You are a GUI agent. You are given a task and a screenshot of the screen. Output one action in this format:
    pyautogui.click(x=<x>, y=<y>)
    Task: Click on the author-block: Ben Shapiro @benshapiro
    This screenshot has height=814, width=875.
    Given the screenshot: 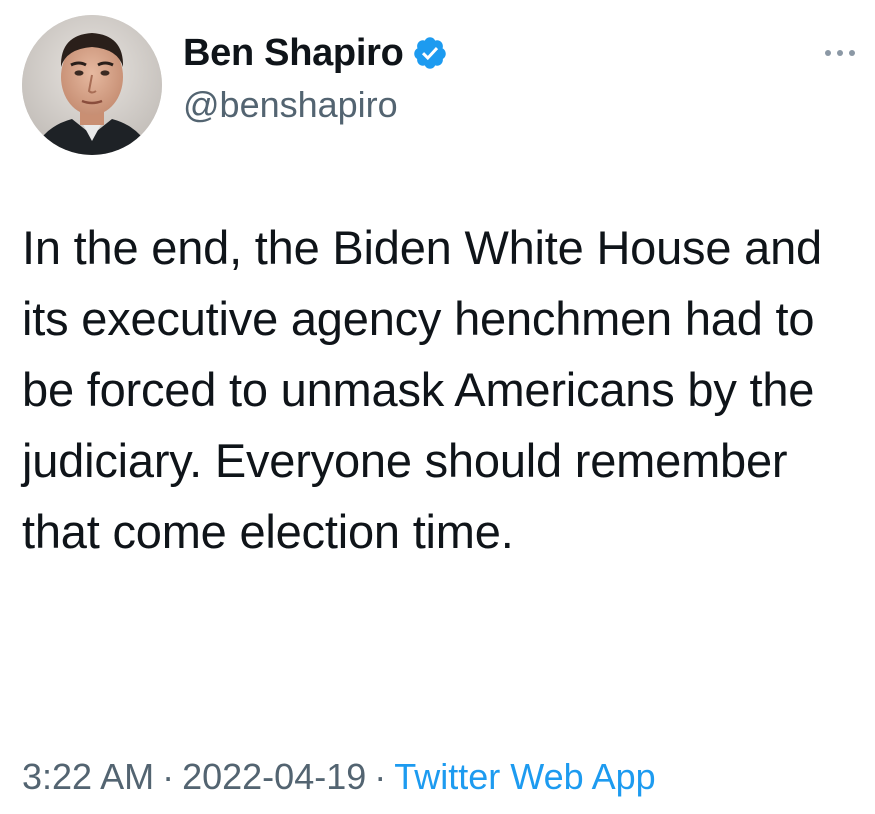 What is the action you would take?
    pyautogui.click(x=315, y=78)
    